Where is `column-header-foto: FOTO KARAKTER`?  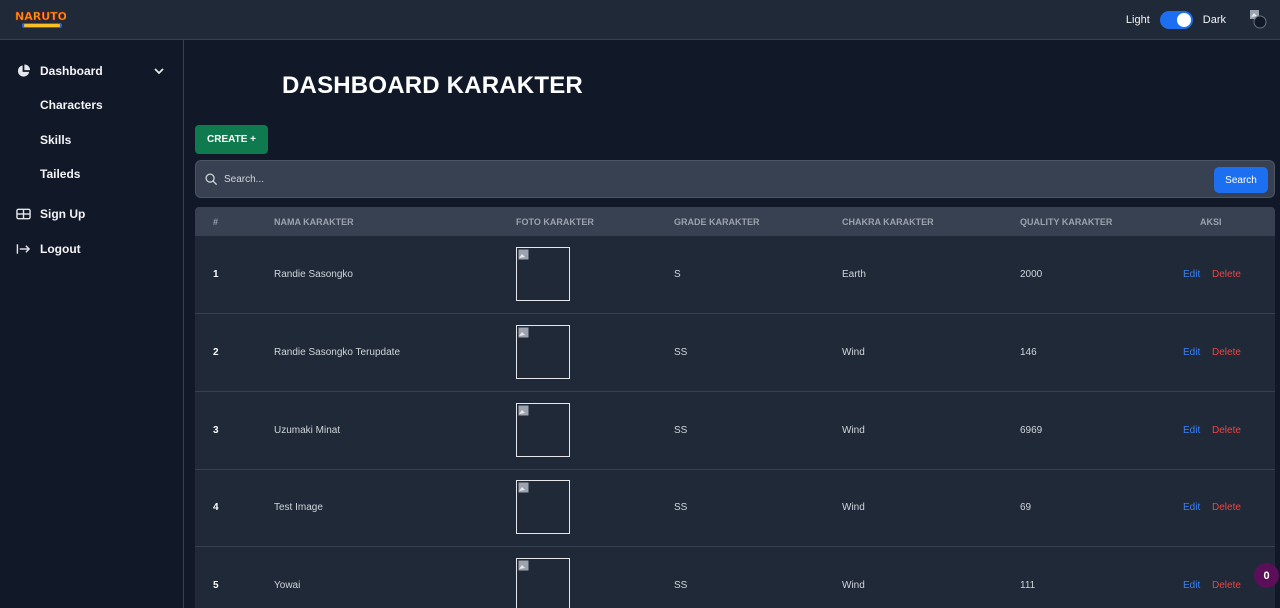
column-header-foto: FOTO KARAKTER is located at coordinates (555, 222).